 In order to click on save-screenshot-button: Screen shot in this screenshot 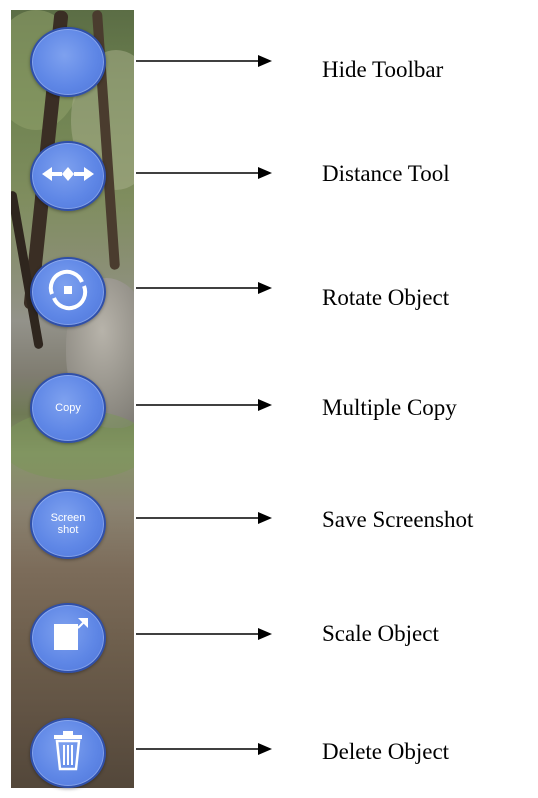, I will do `click(68, 524)`.